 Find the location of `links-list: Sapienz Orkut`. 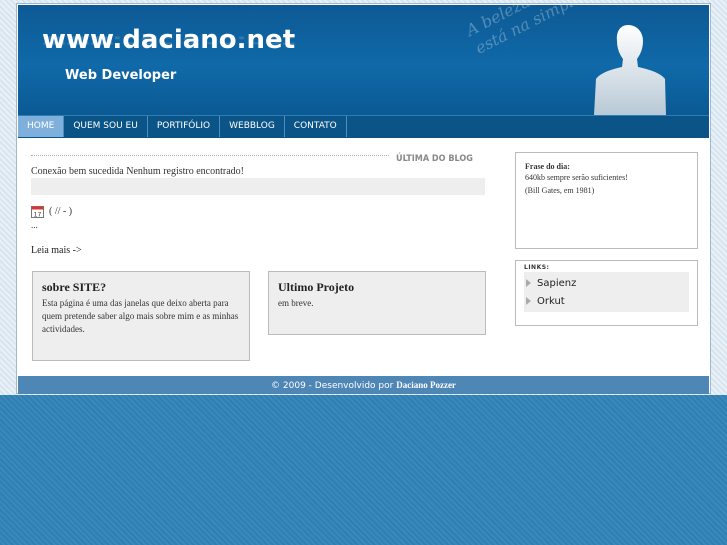

links-list: Sapienz Orkut is located at coordinates (606, 292).